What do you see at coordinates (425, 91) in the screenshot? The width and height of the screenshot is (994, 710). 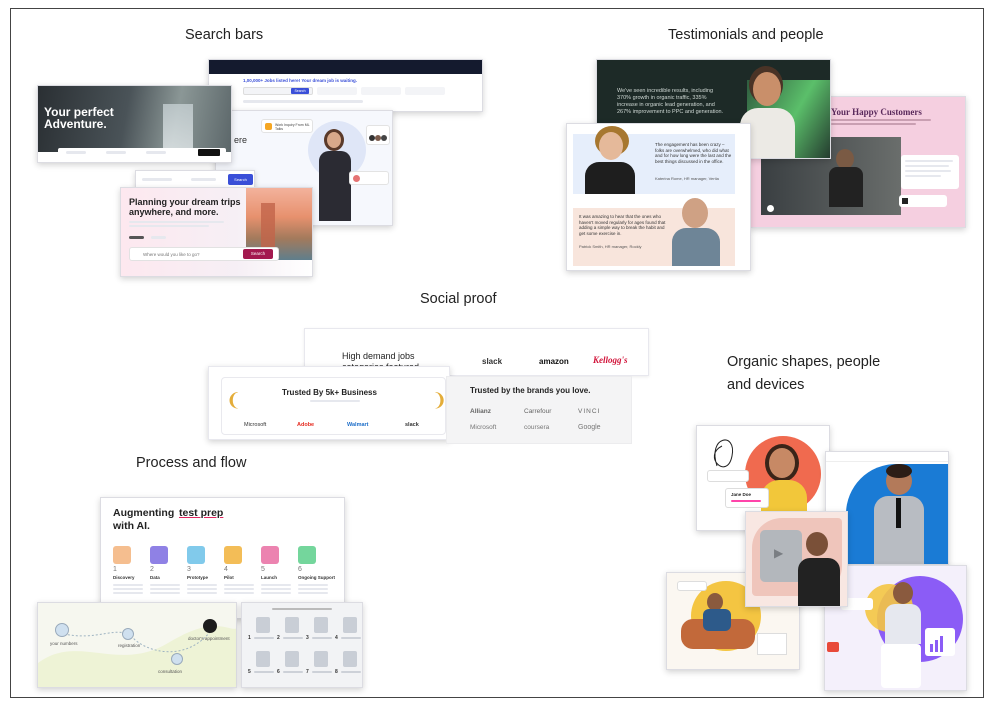 I see `jobs-department-select` at bounding box center [425, 91].